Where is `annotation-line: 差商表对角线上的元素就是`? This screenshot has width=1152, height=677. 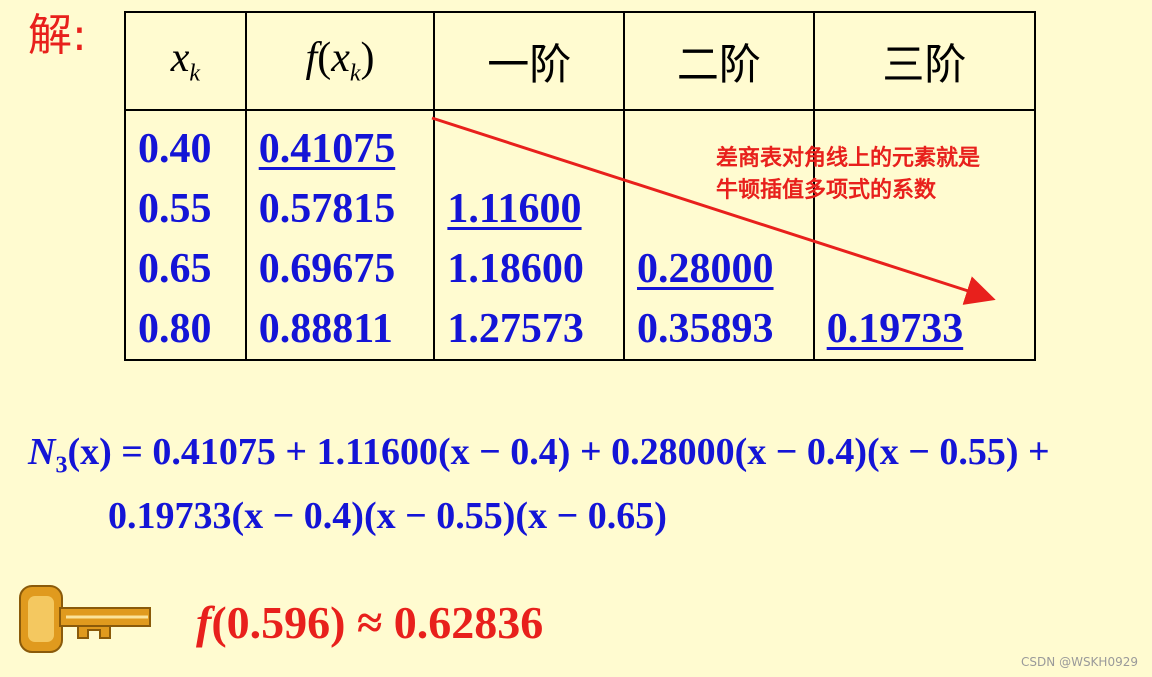 annotation-line: 差商表对角线上的元素就是 is located at coordinates (848, 158).